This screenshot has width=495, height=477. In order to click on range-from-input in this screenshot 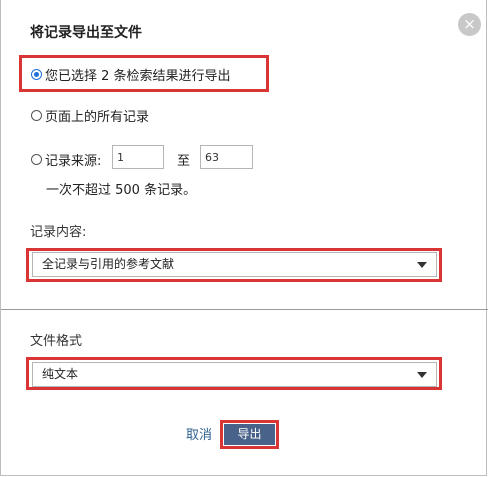, I will do `click(138, 157)`.